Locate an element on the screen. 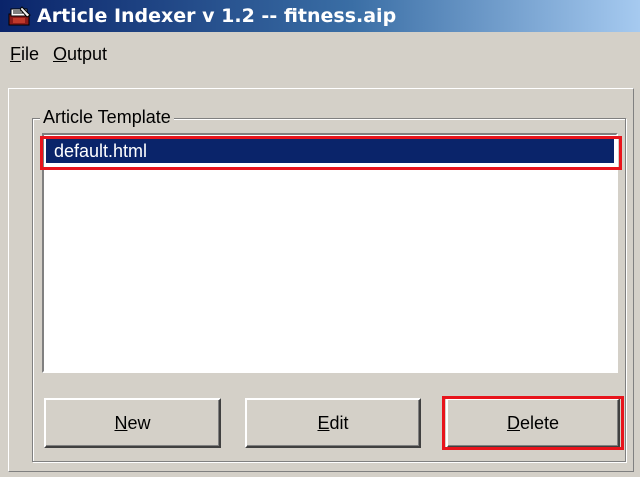 This screenshot has height=477, width=640. menu-bar: File Output is located at coordinates (320, 52).